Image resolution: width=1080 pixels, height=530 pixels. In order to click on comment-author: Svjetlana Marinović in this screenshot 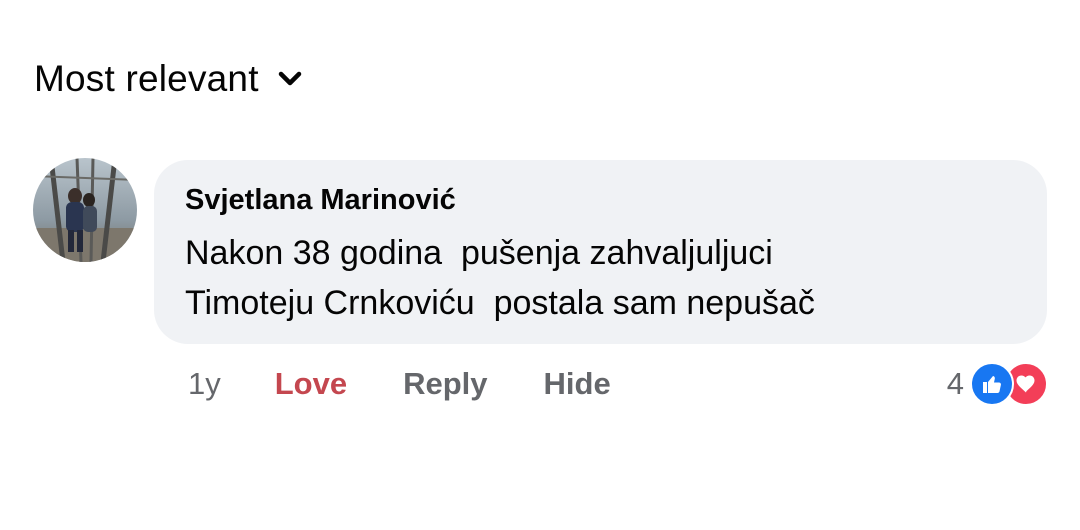, I will do `click(616, 200)`.